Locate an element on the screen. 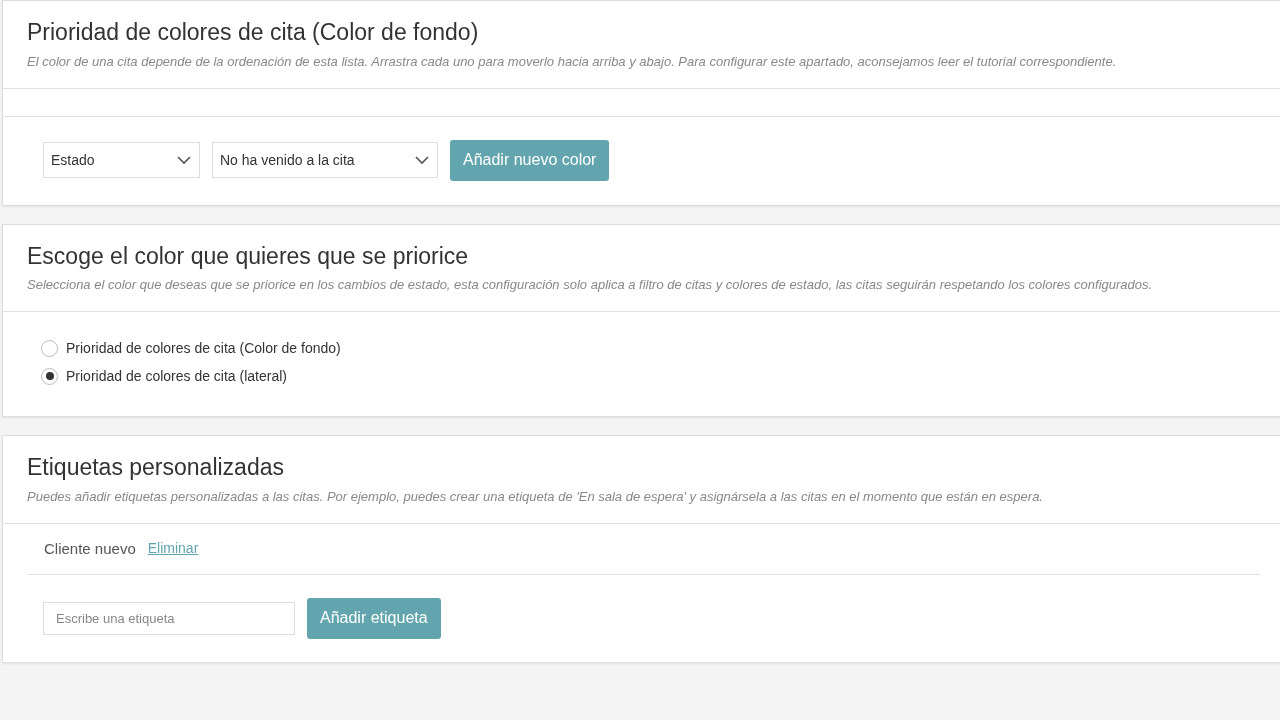 The width and height of the screenshot is (1280, 720). section-title: Escoge el color que quieres que se priorice is located at coordinates (248, 256).